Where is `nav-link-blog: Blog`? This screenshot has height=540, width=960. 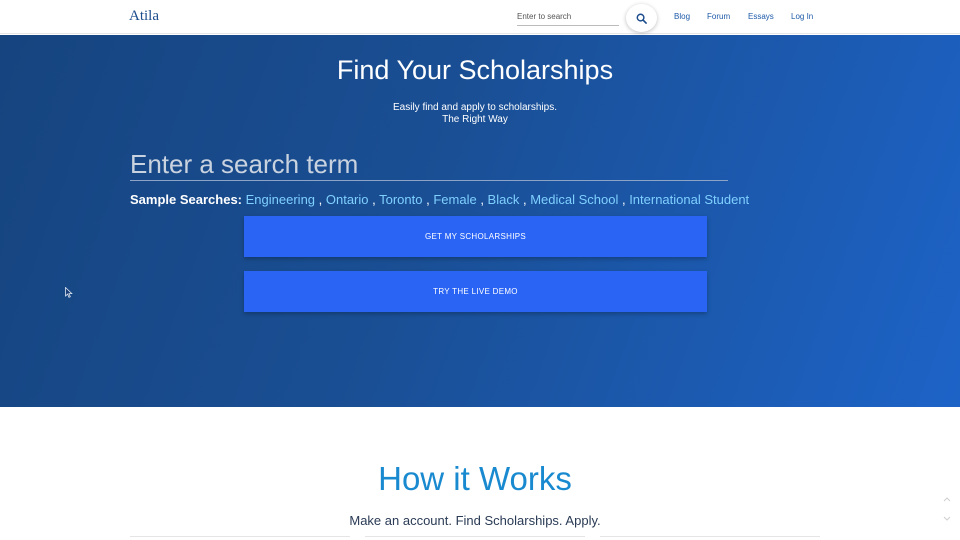 nav-link-blog: Blog is located at coordinates (682, 16).